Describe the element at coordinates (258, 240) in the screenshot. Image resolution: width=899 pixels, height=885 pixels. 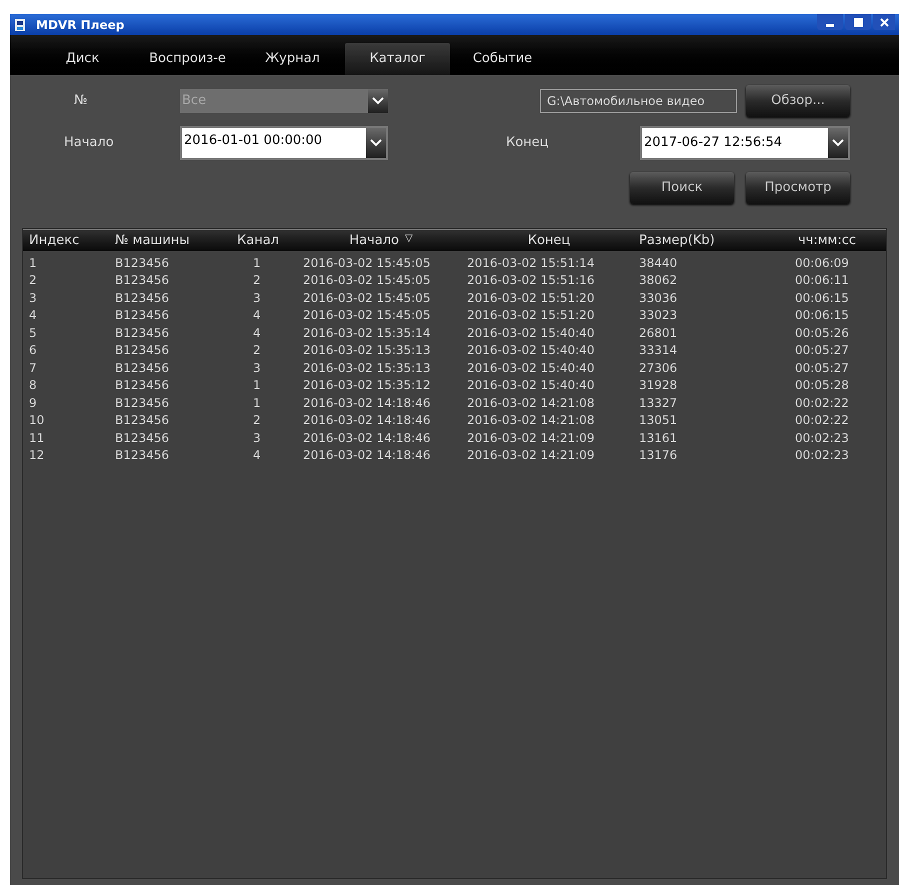
I see `column-header: Канал` at that location.